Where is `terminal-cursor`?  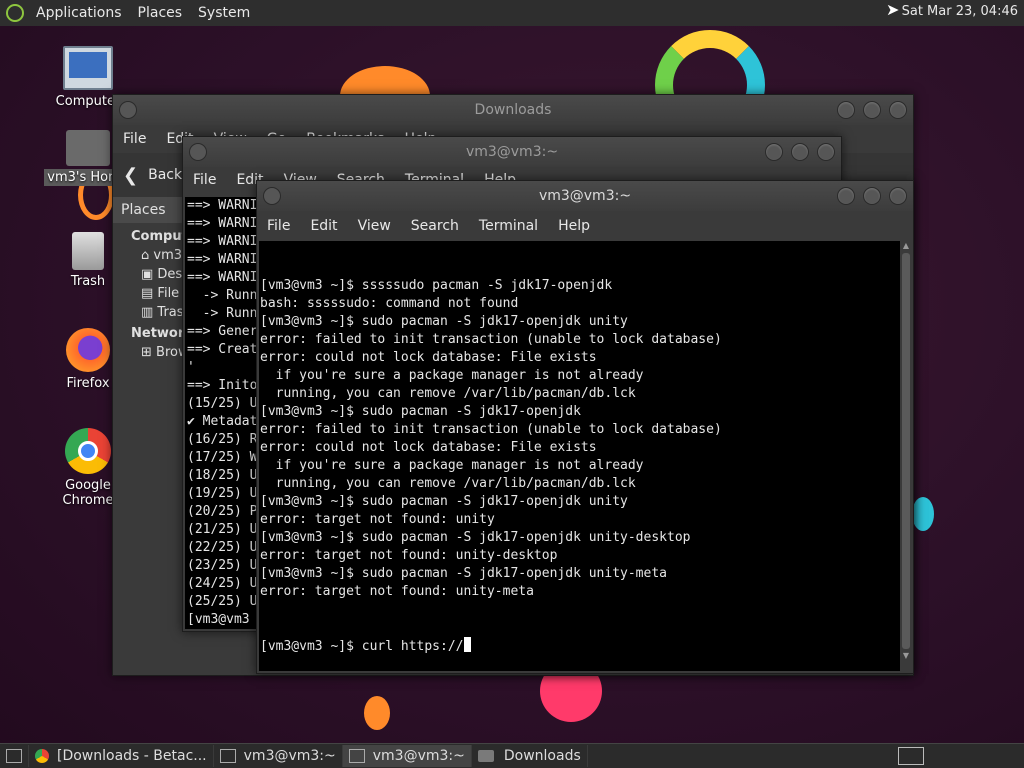 terminal-cursor is located at coordinates (467, 644).